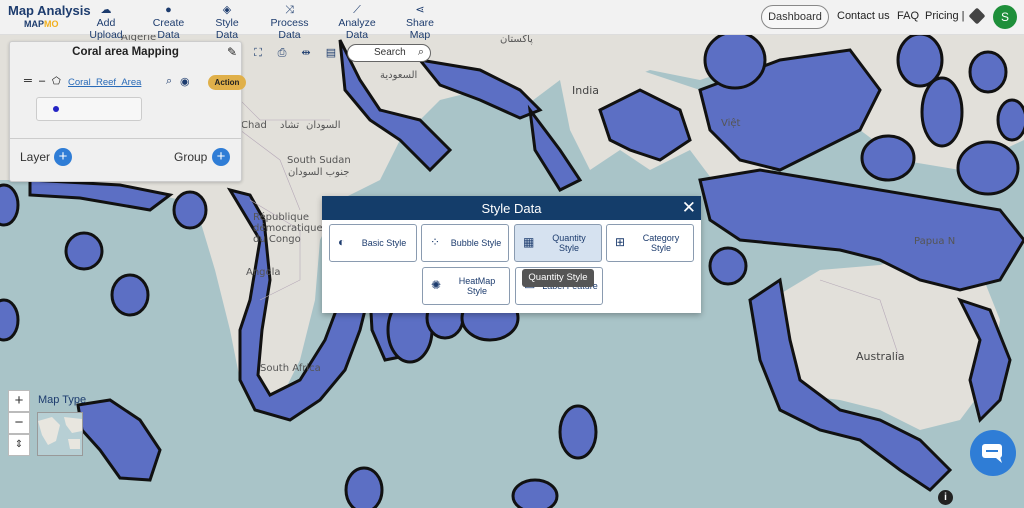 The image size is (1024, 508). What do you see at coordinates (420, 29) in the screenshot?
I see `nav-share-map-label: Share Map` at bounding box center [420, 29].